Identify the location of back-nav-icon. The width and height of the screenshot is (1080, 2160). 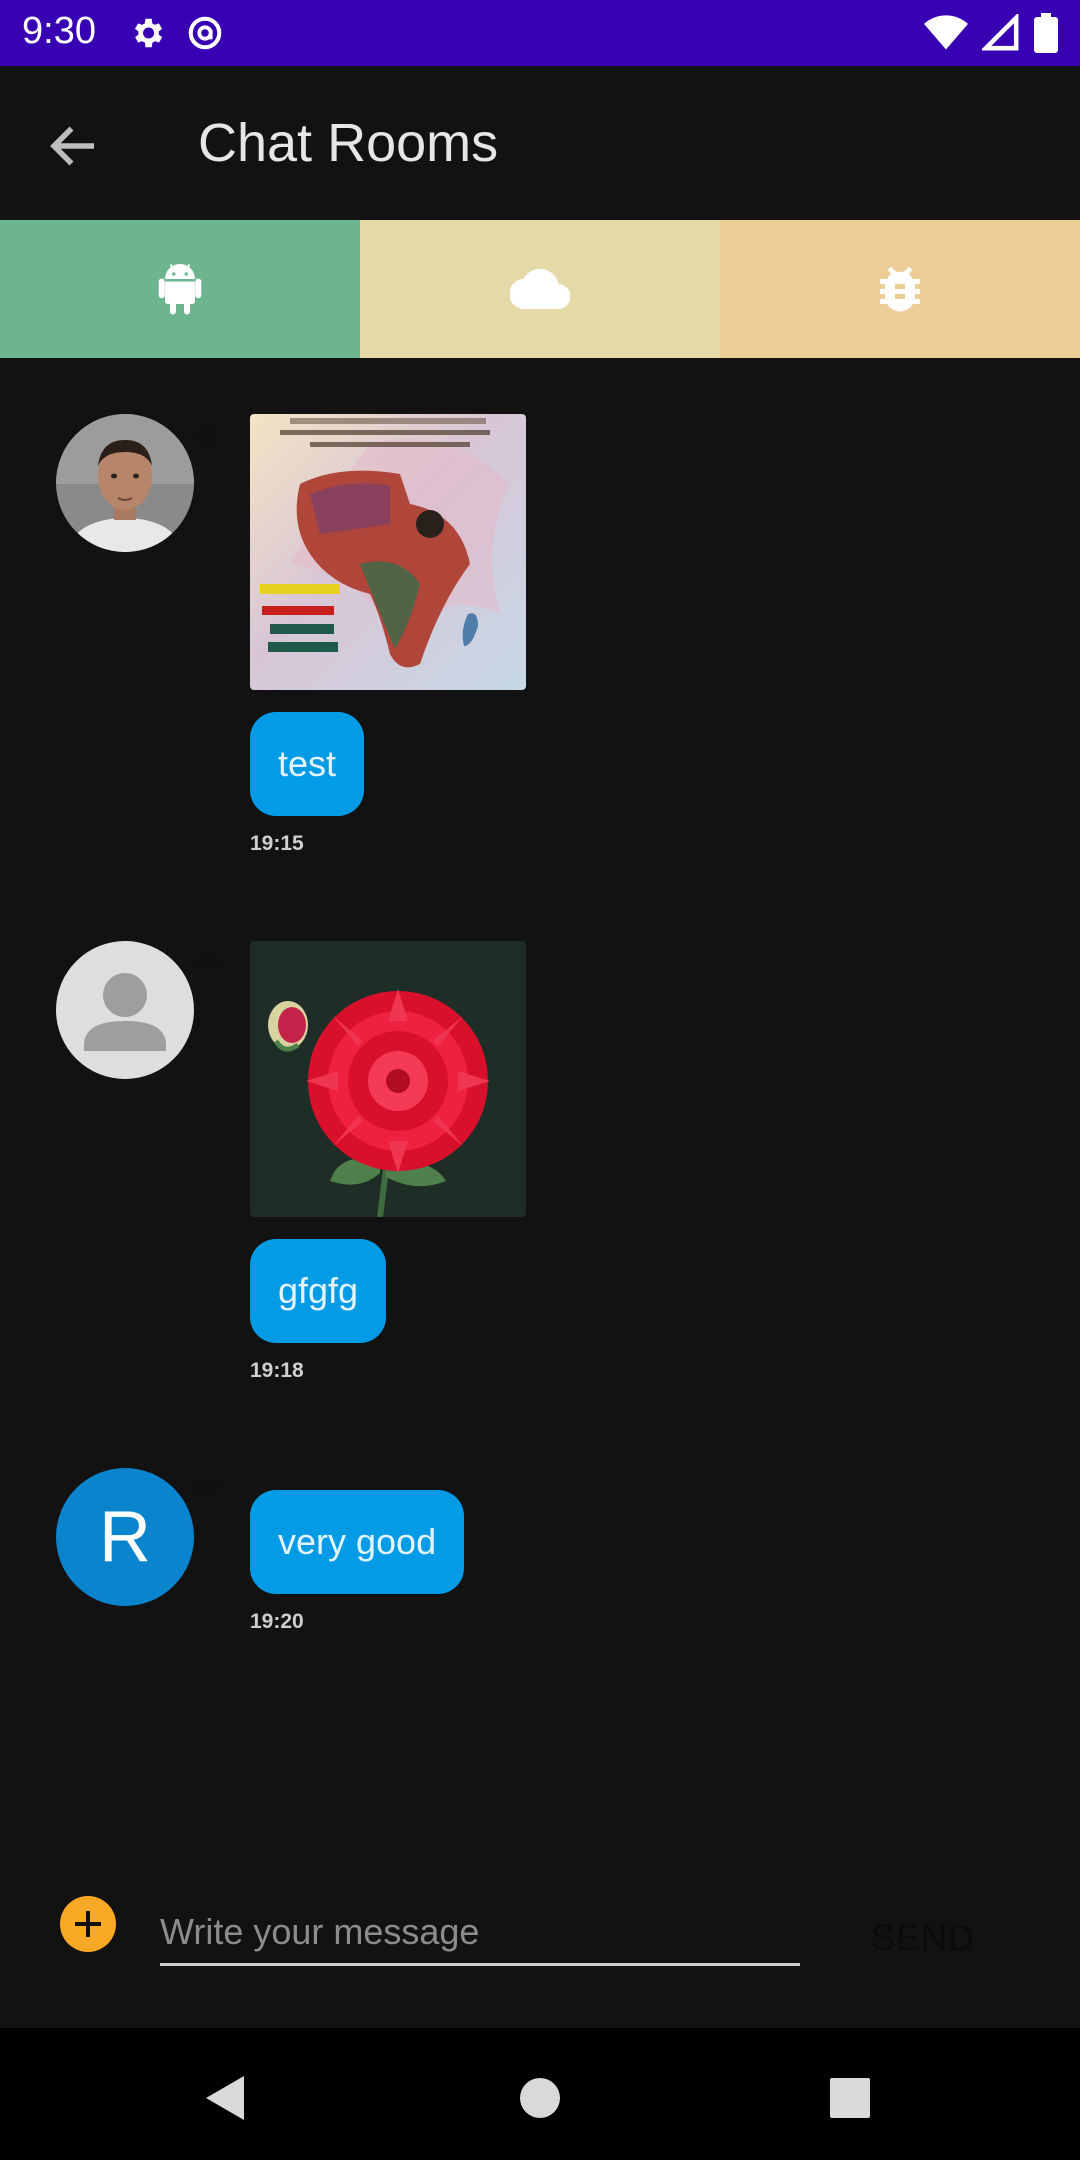
(226, 2098).